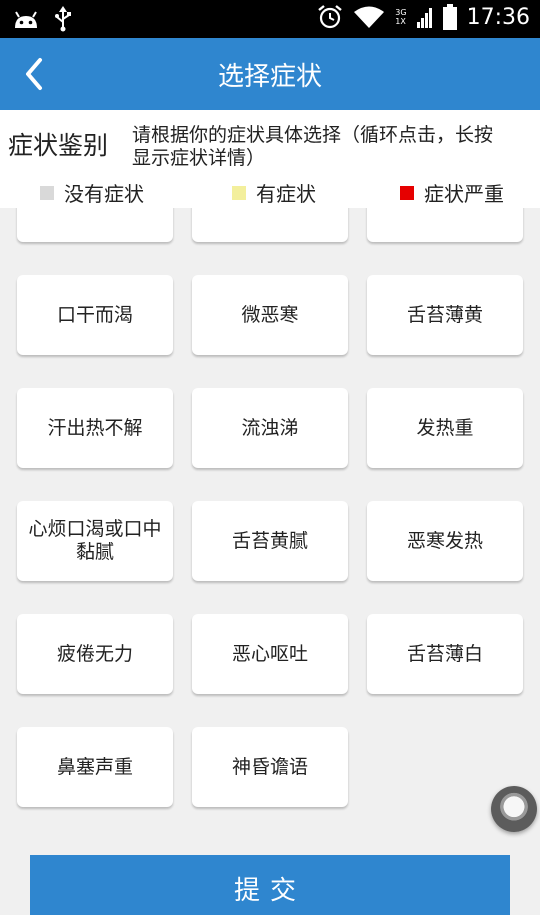 The width and height of the screenshot is (540, 915). I want to click on legend-swatch-severe, so click(407, 192).